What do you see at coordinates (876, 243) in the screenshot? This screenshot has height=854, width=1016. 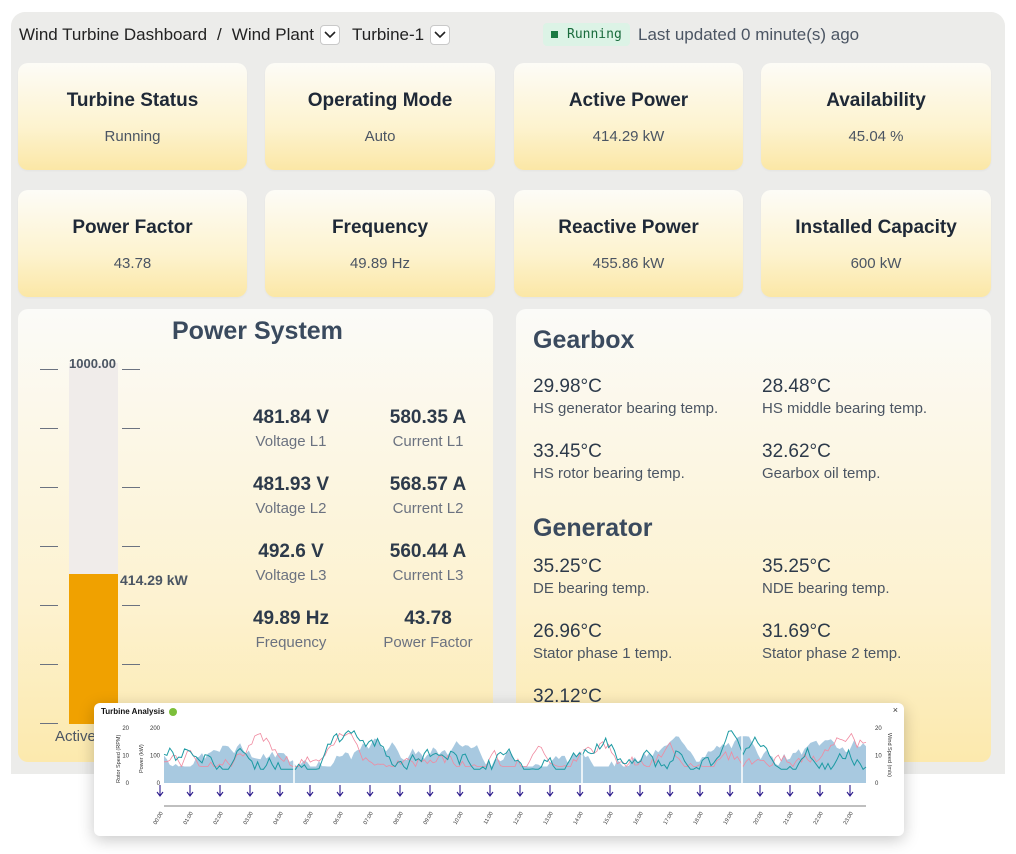 I see `kpi-card-installed-capacity: Installed Capacity 600 kW` at bounding box center [876, 243].